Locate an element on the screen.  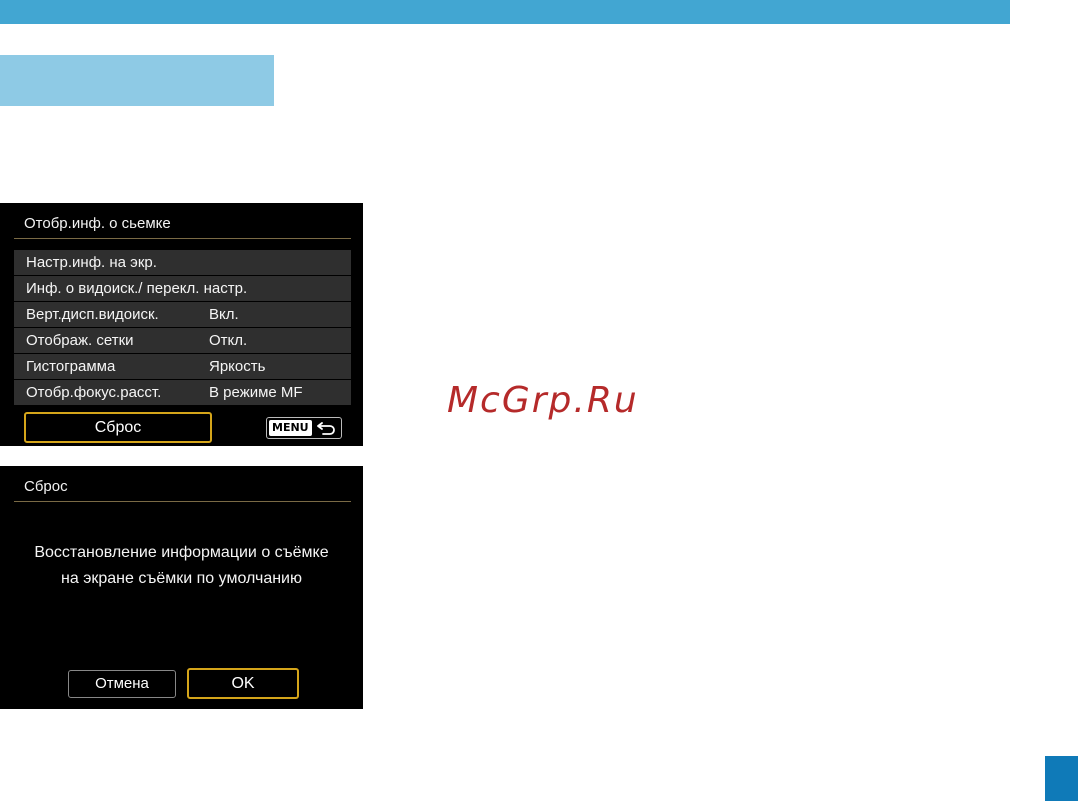
dialog-title: Сброс is located at coordinates (46, 486).